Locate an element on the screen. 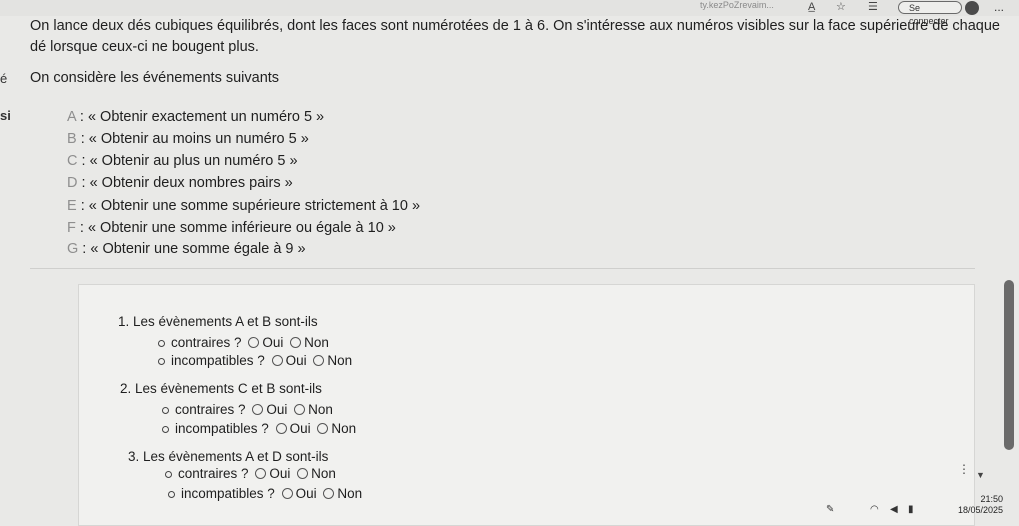 The image size is (1019, 526). event-d: D : « Obtenir deux nombres pairs » is located at coordinates (180, 183).